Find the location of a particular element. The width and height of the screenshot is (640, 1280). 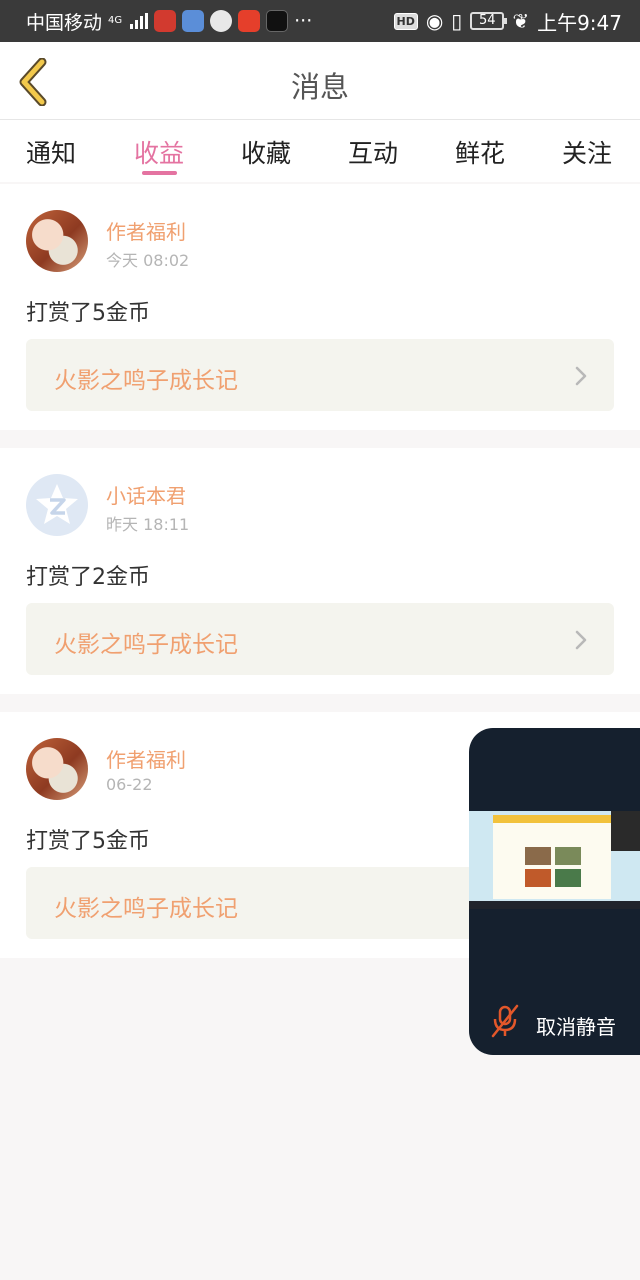

signal-icon is located at coordinates (139, 21).